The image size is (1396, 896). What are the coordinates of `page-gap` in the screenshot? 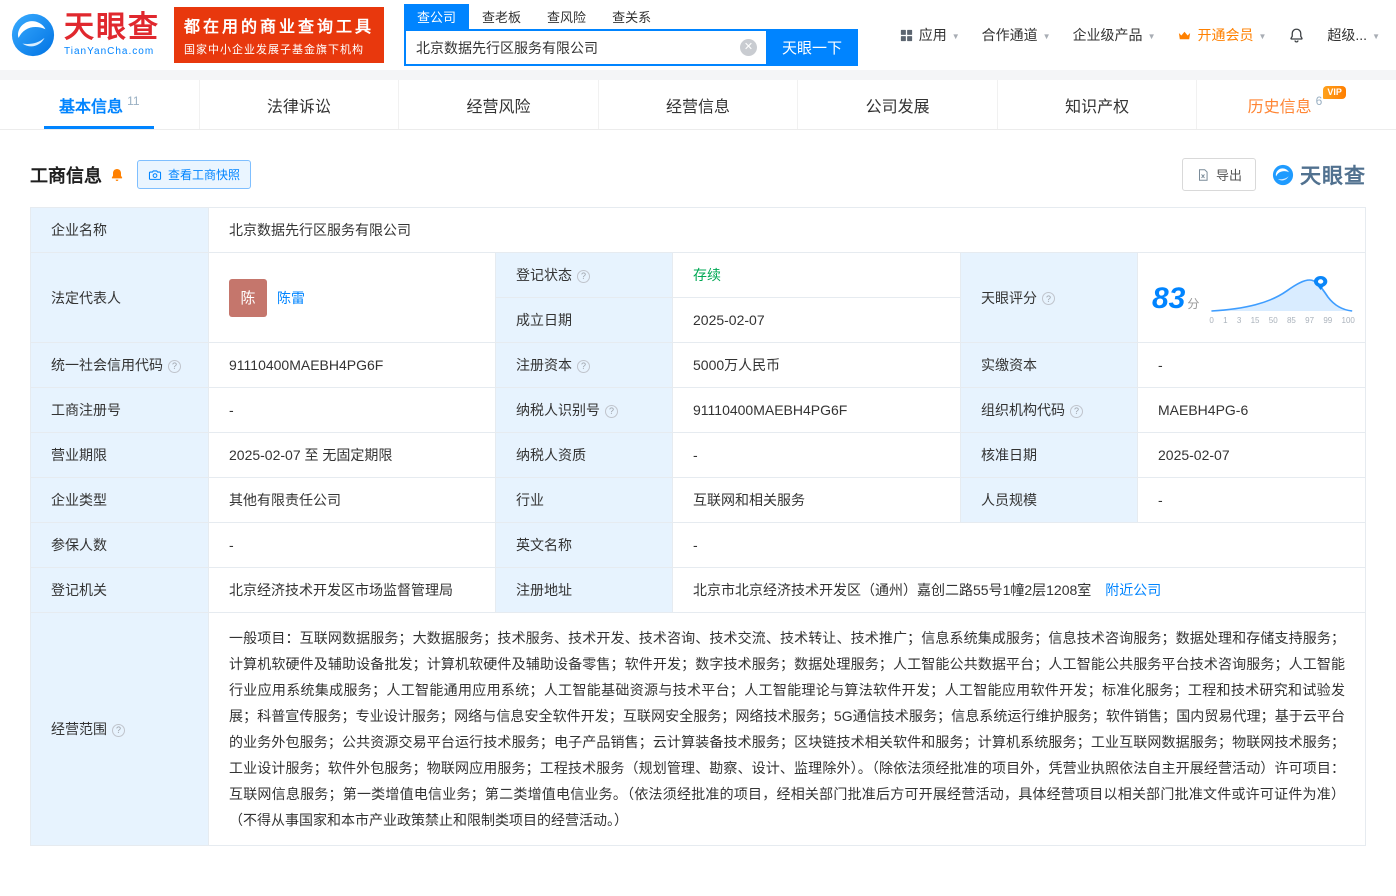 It's located at (698, 75).